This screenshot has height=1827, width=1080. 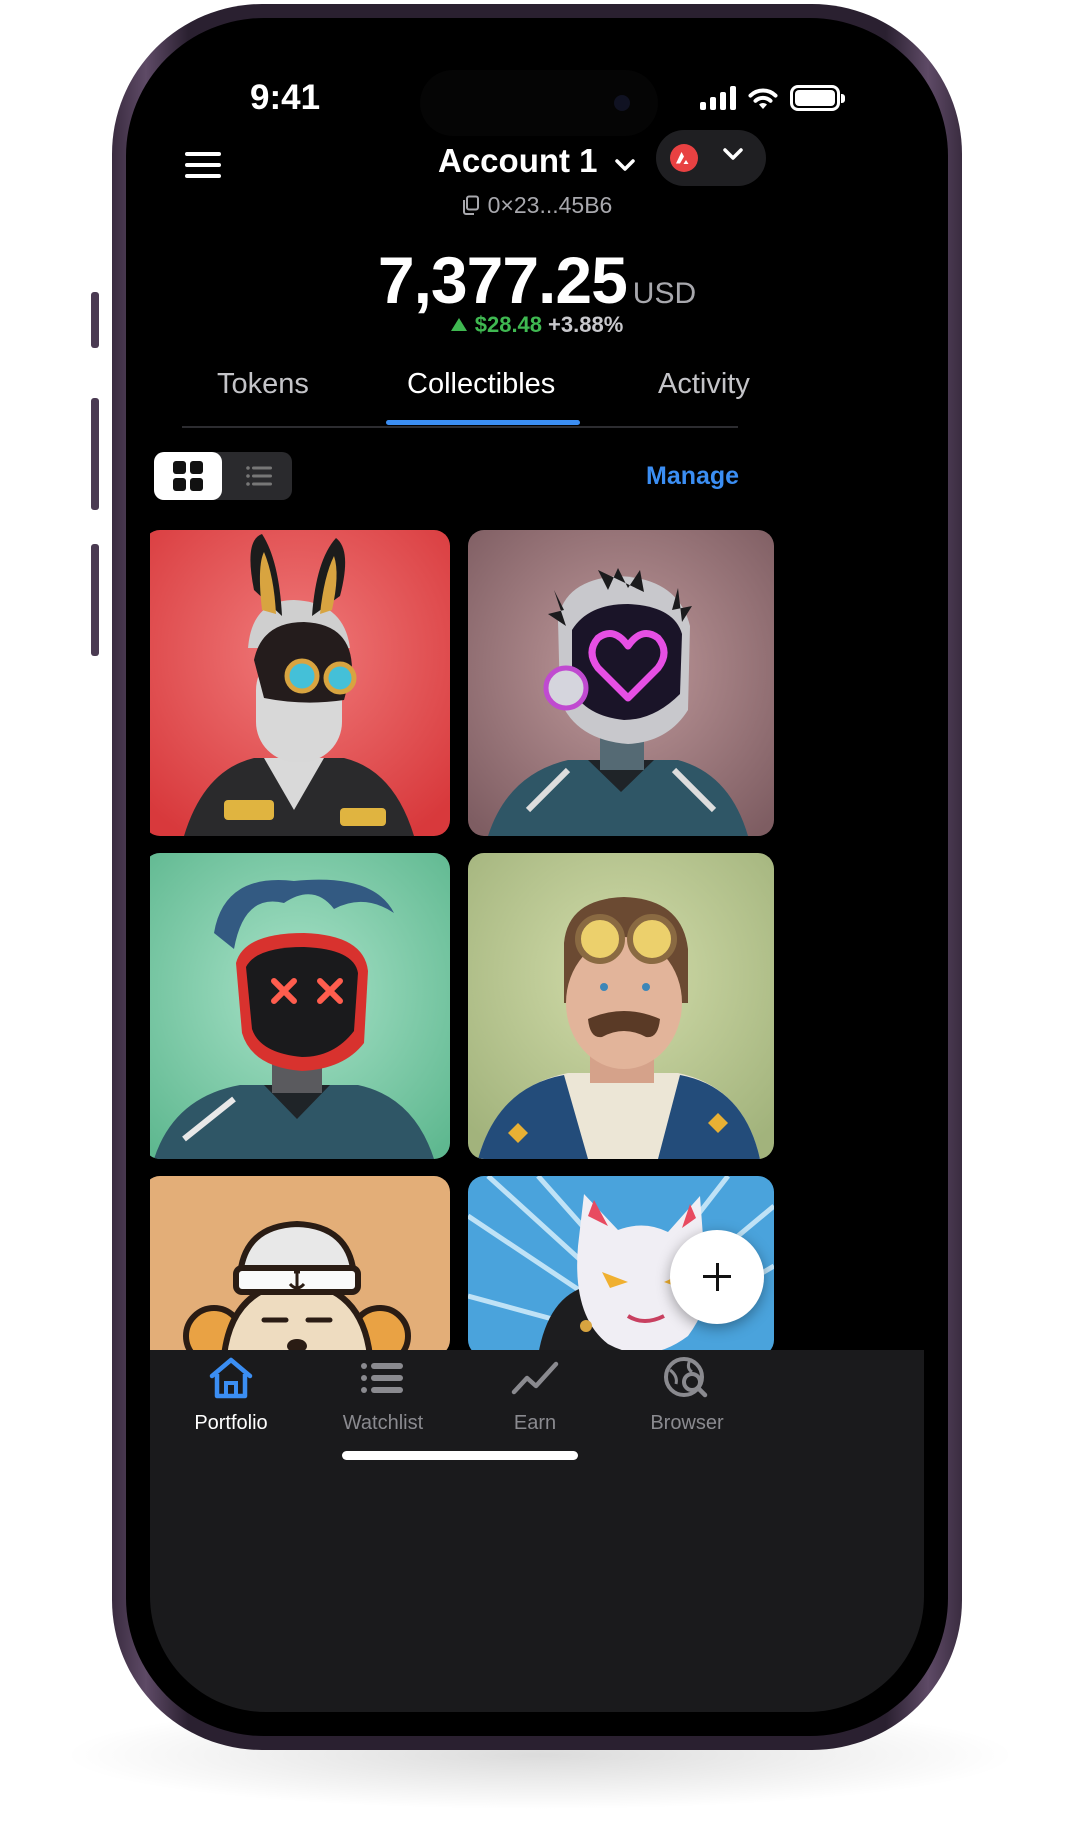 I want to click on arrow-up-icon, so click(x=458, y=324).